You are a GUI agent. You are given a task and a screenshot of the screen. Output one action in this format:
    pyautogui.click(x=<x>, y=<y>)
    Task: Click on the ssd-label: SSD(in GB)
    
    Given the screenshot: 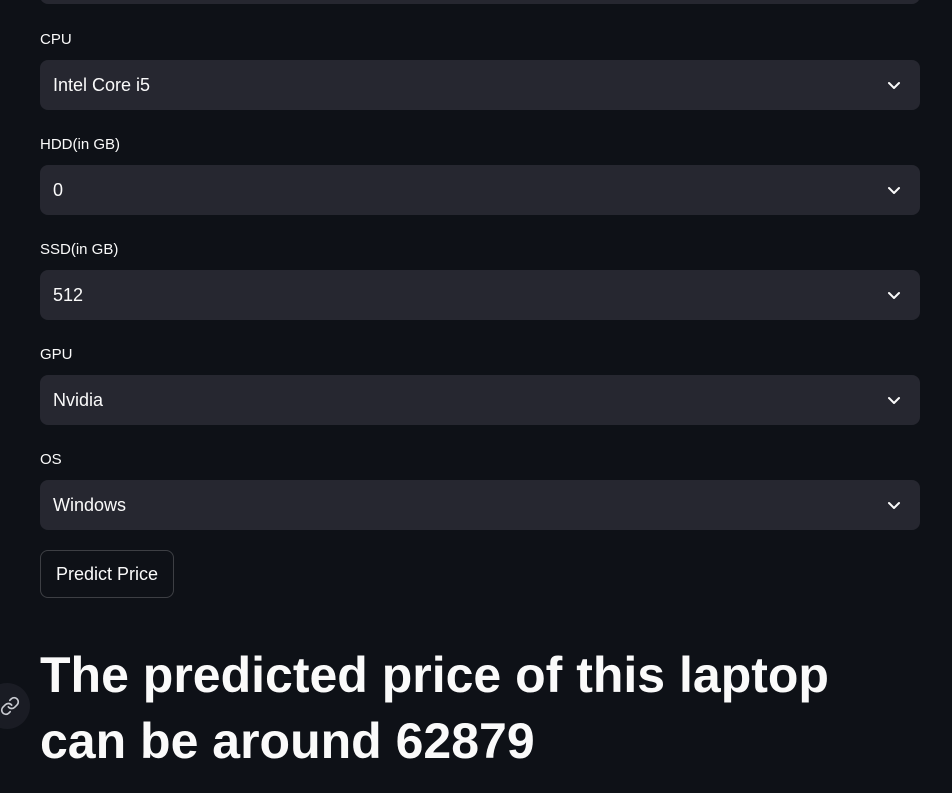 What is the action you would take?
    pyautogui.click(x=79, y=249)
    